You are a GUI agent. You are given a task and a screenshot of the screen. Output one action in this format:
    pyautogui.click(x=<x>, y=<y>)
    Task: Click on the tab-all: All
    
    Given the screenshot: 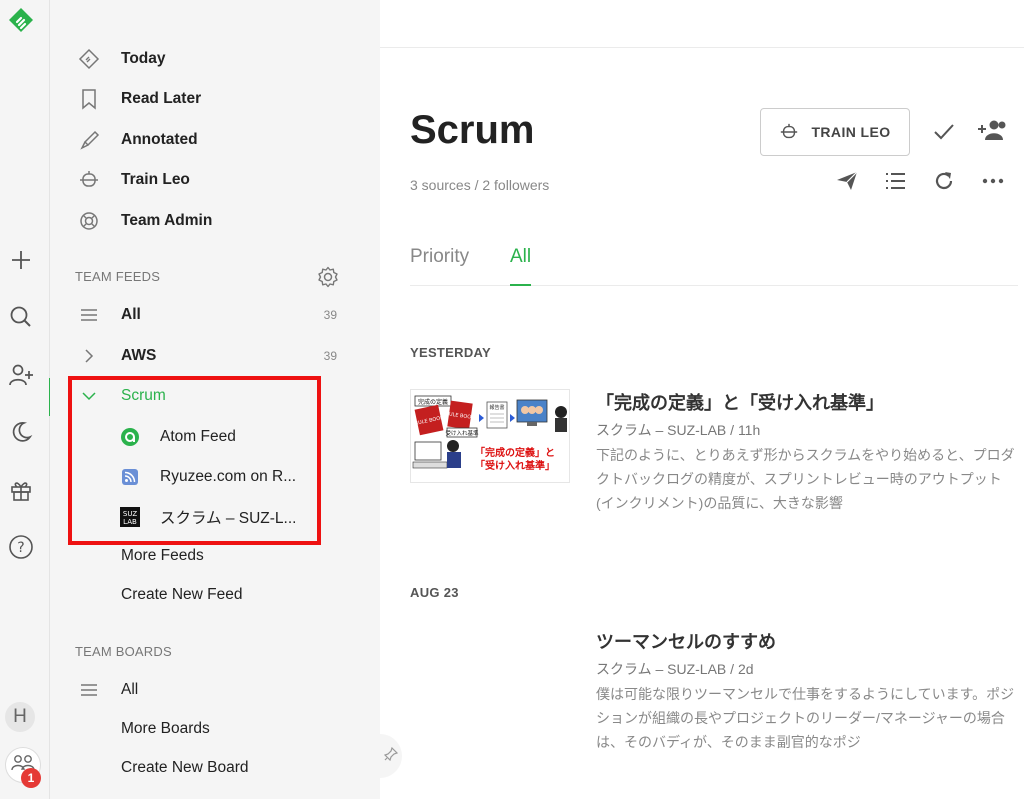 What is the action you would take?
    pyautogui.click(x=521, y=266)
    